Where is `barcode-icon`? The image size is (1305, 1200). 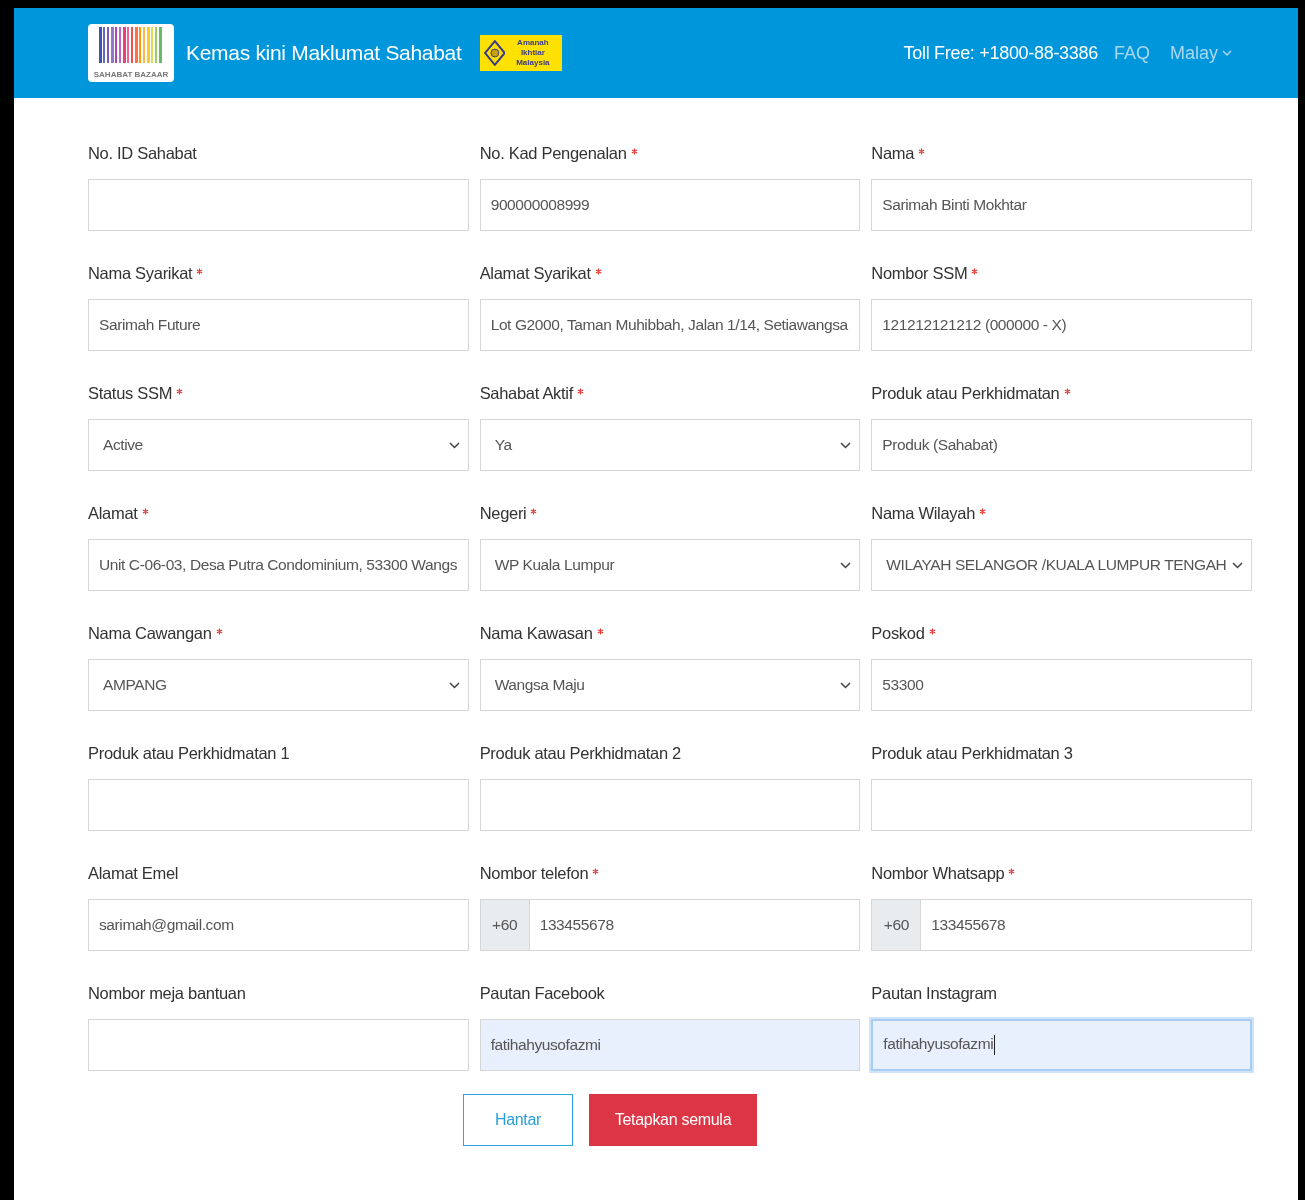
barcode-icon is located at coordinates (131, 45).